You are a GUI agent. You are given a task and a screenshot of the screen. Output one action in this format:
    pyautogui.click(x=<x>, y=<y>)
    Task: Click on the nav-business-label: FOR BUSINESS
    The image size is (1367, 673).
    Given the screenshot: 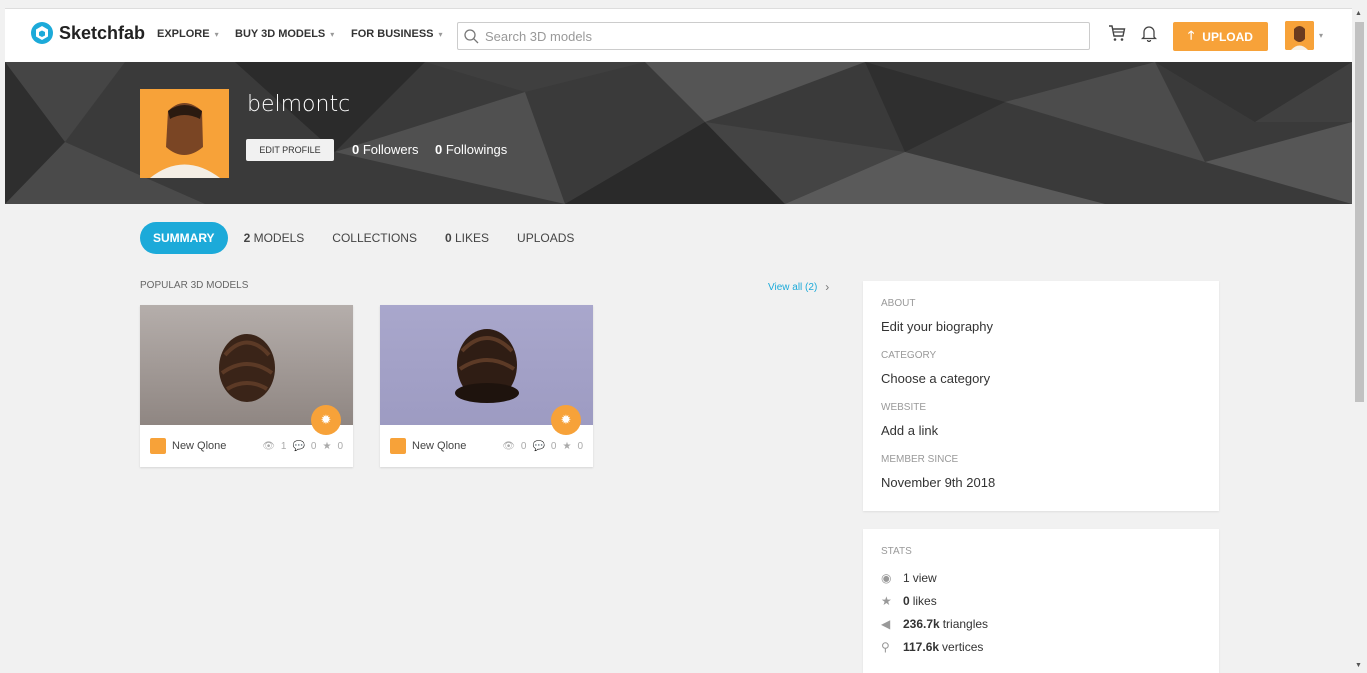 What is the action you would take?
    pyautogui.click(x=392, y=34)
    